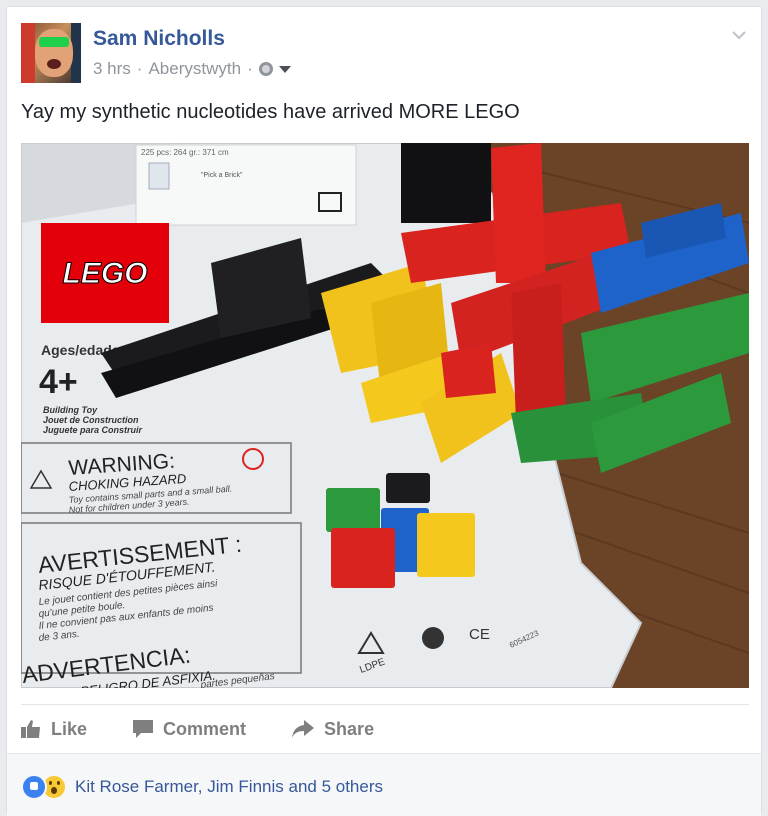 This screenshot has height=816, width=768. I want to click on author-name: Sam Nicholls, so click(159, 39).